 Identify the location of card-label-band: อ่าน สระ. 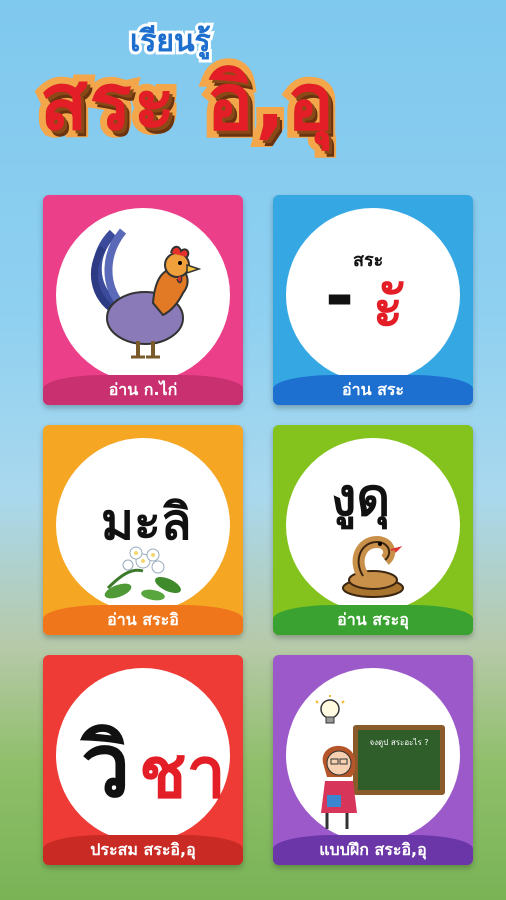
(373, 390).